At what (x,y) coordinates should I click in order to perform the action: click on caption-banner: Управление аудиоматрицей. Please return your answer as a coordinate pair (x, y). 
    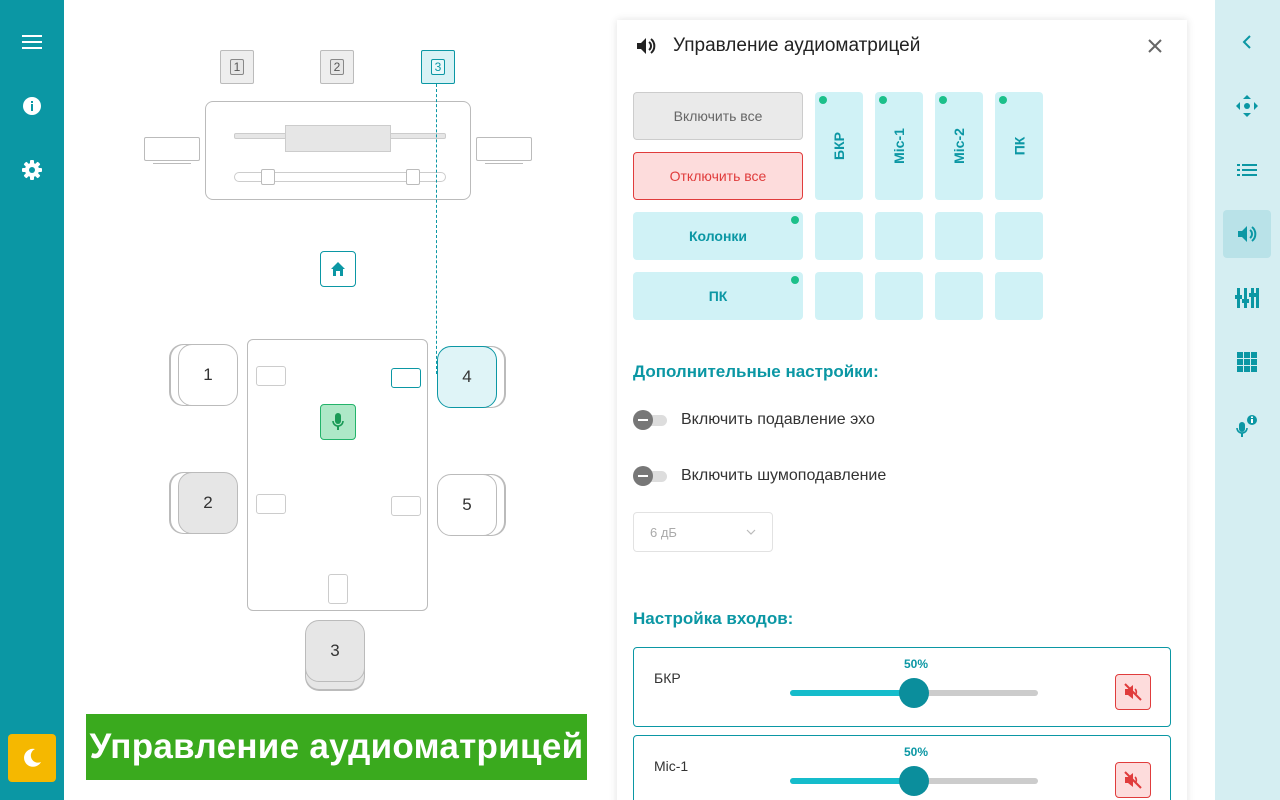
    Looking at the image, I should click on (336, 747).